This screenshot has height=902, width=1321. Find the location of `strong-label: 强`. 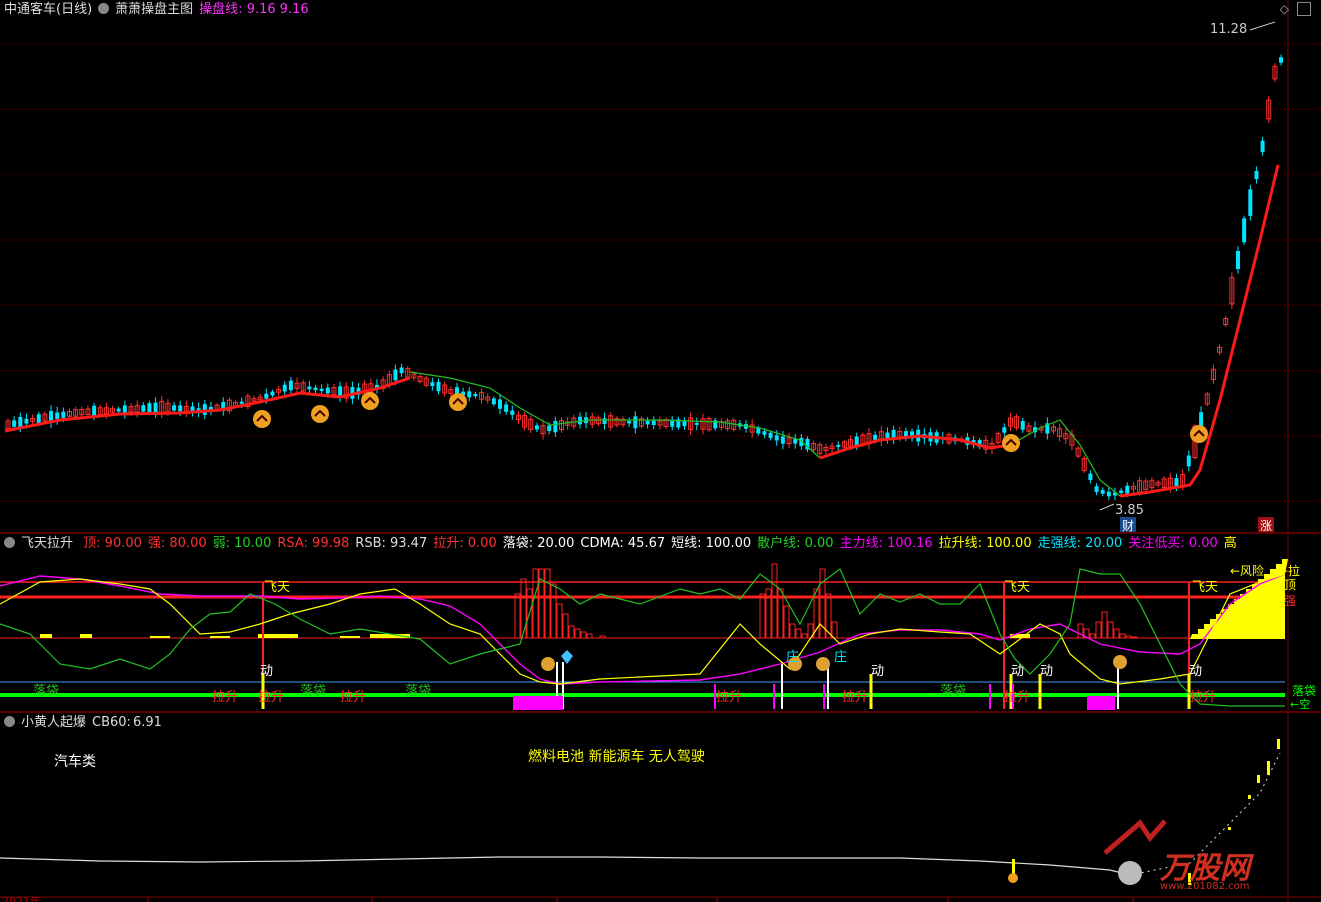

strong-label: 强 is located at coordinates (1290, 601).